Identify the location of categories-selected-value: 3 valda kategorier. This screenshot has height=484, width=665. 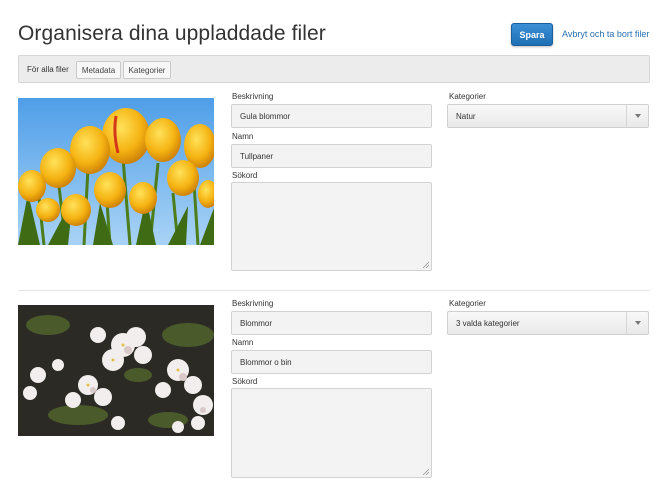
(488, 323).